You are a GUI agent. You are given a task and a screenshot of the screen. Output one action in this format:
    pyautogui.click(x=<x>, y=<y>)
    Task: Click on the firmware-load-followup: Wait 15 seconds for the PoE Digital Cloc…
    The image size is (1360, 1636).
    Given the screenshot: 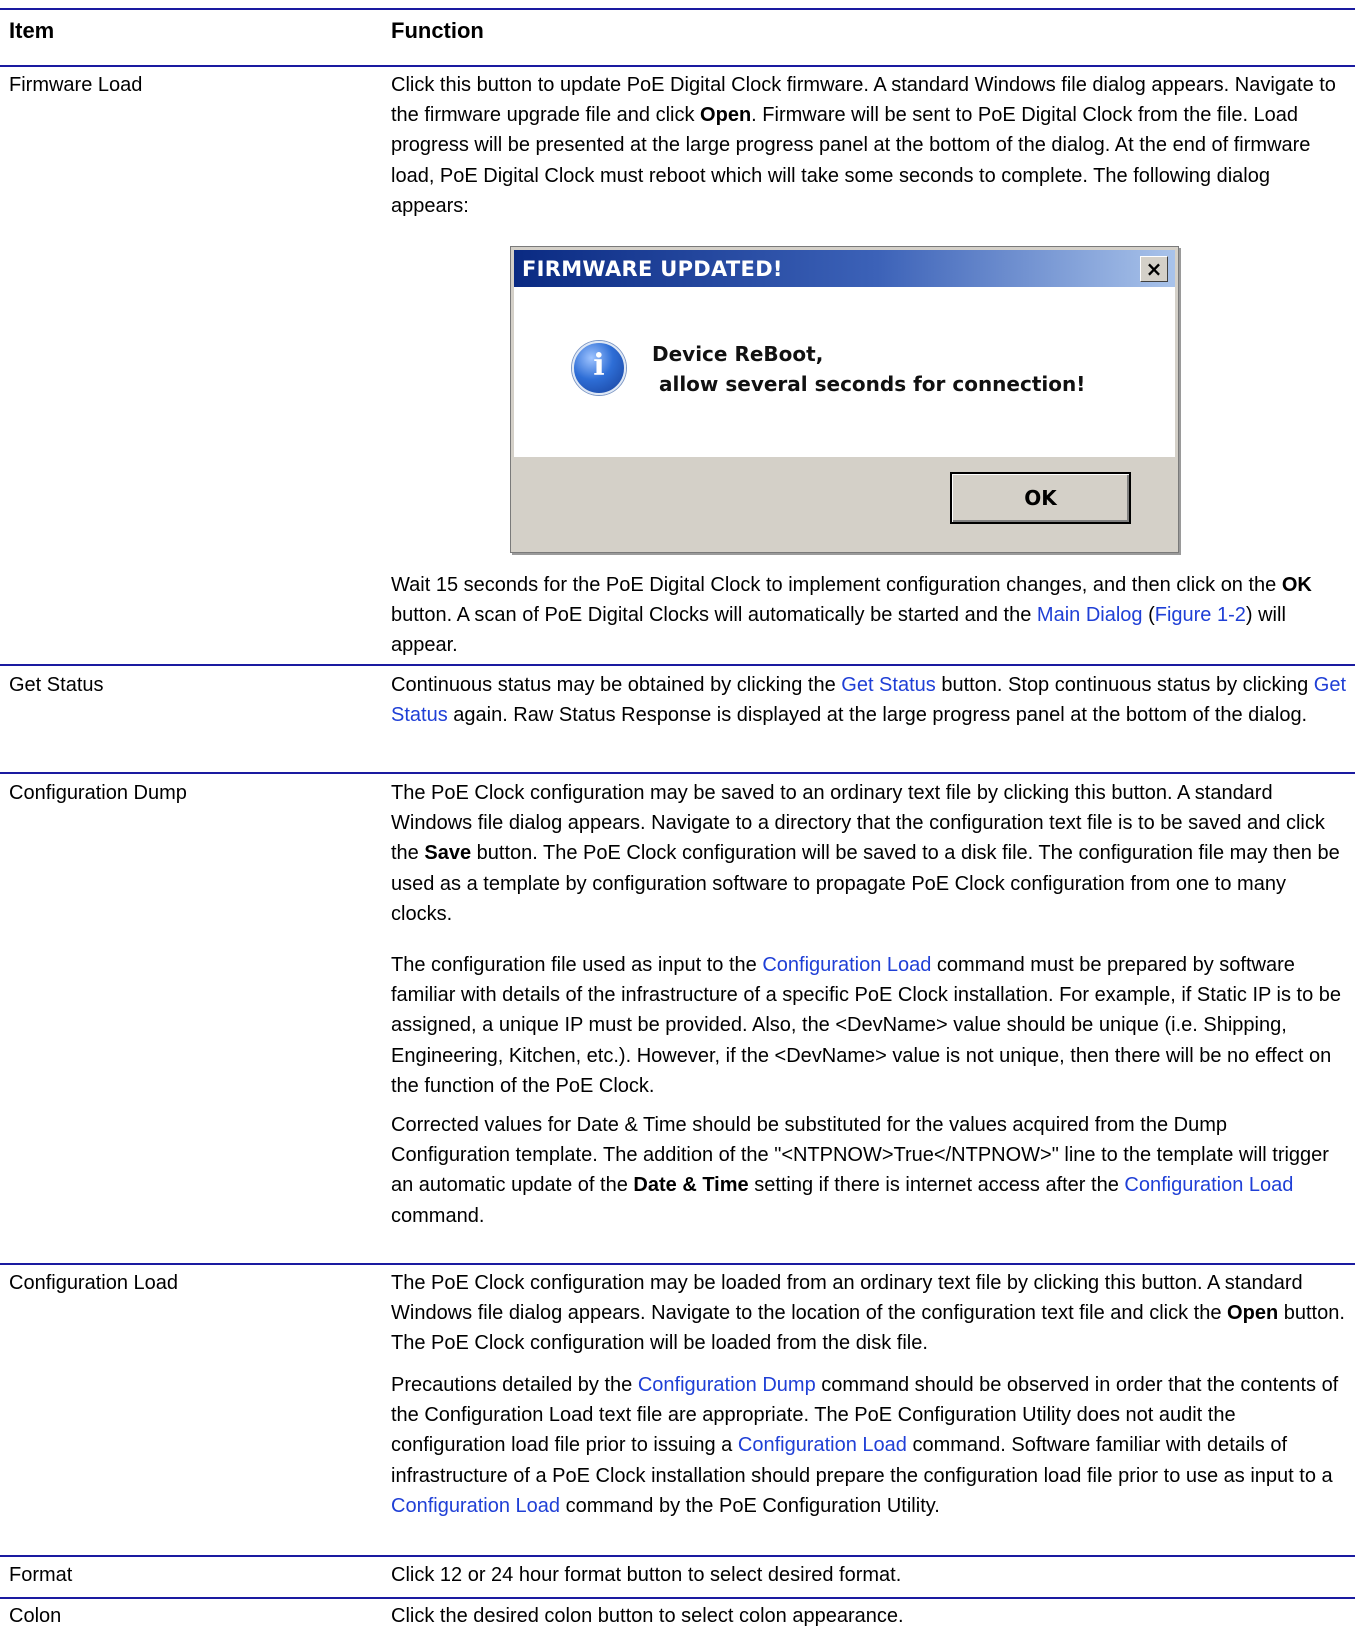 What is the action you would take?
    pyautogui.click(x=851, y=615)
    